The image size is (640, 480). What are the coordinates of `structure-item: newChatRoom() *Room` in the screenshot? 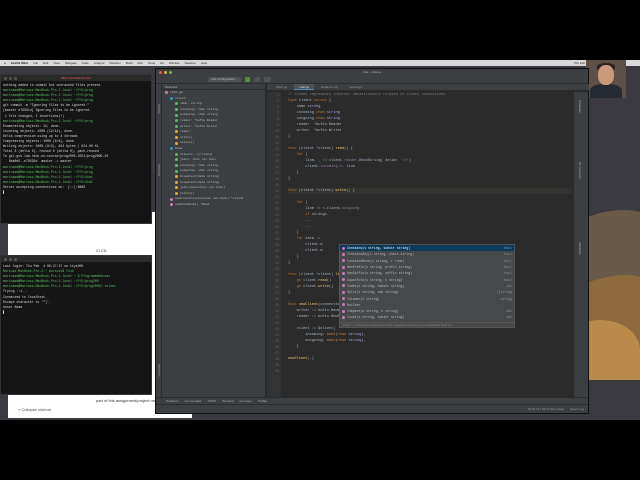 It's located at (213, 205).